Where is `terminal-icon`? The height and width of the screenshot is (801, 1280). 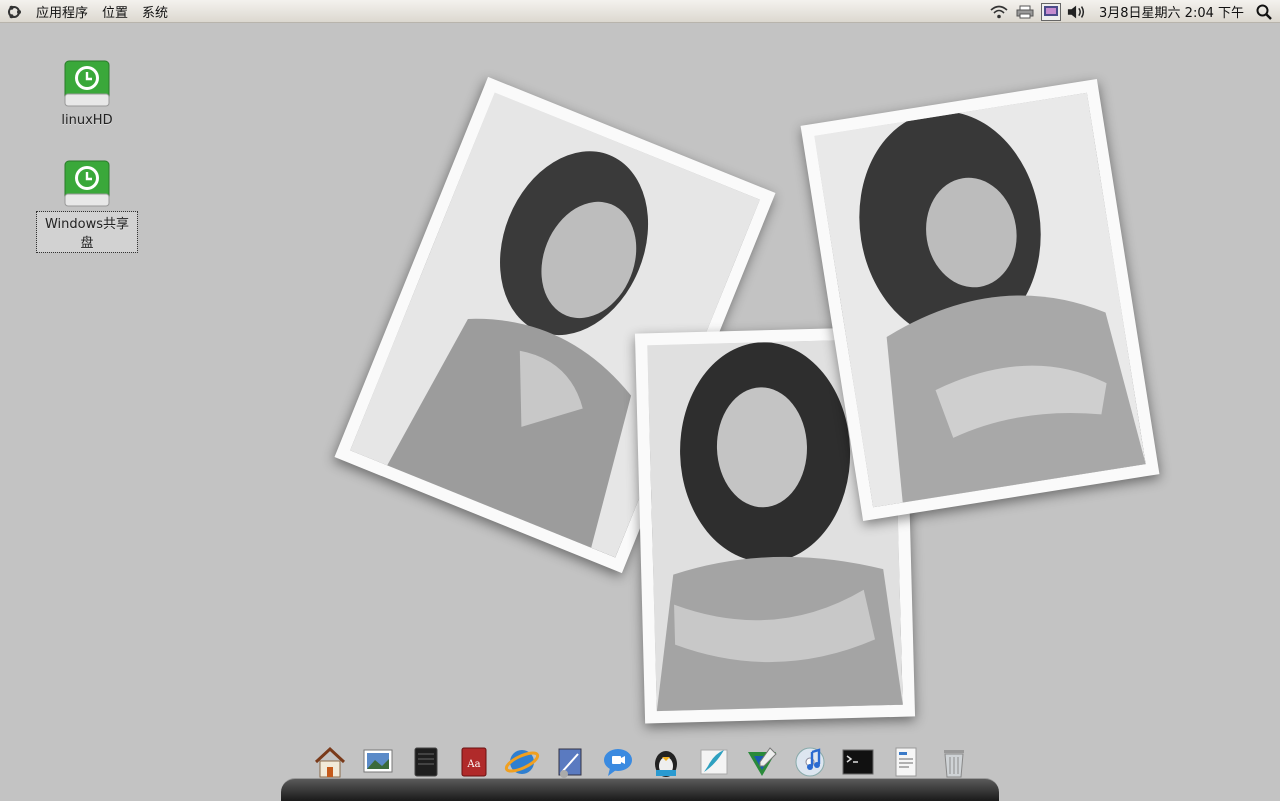
terminal-icon is located at coordinates (858, 762).